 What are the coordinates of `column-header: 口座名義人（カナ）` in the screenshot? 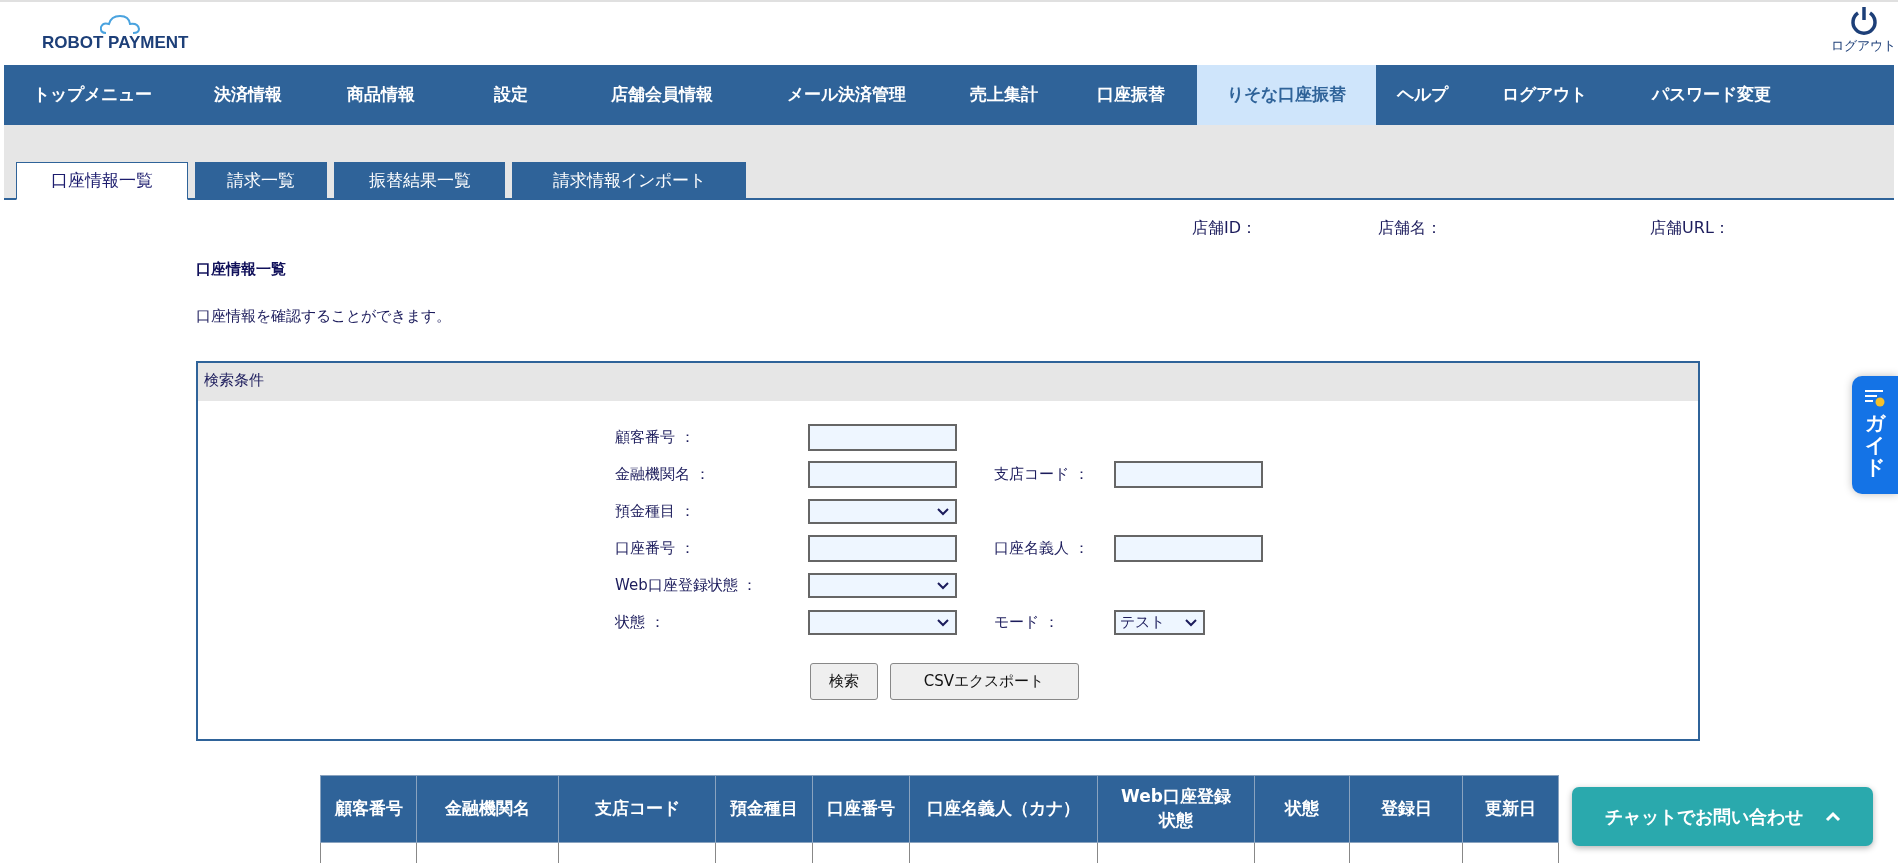 It's located at (1003, 809).